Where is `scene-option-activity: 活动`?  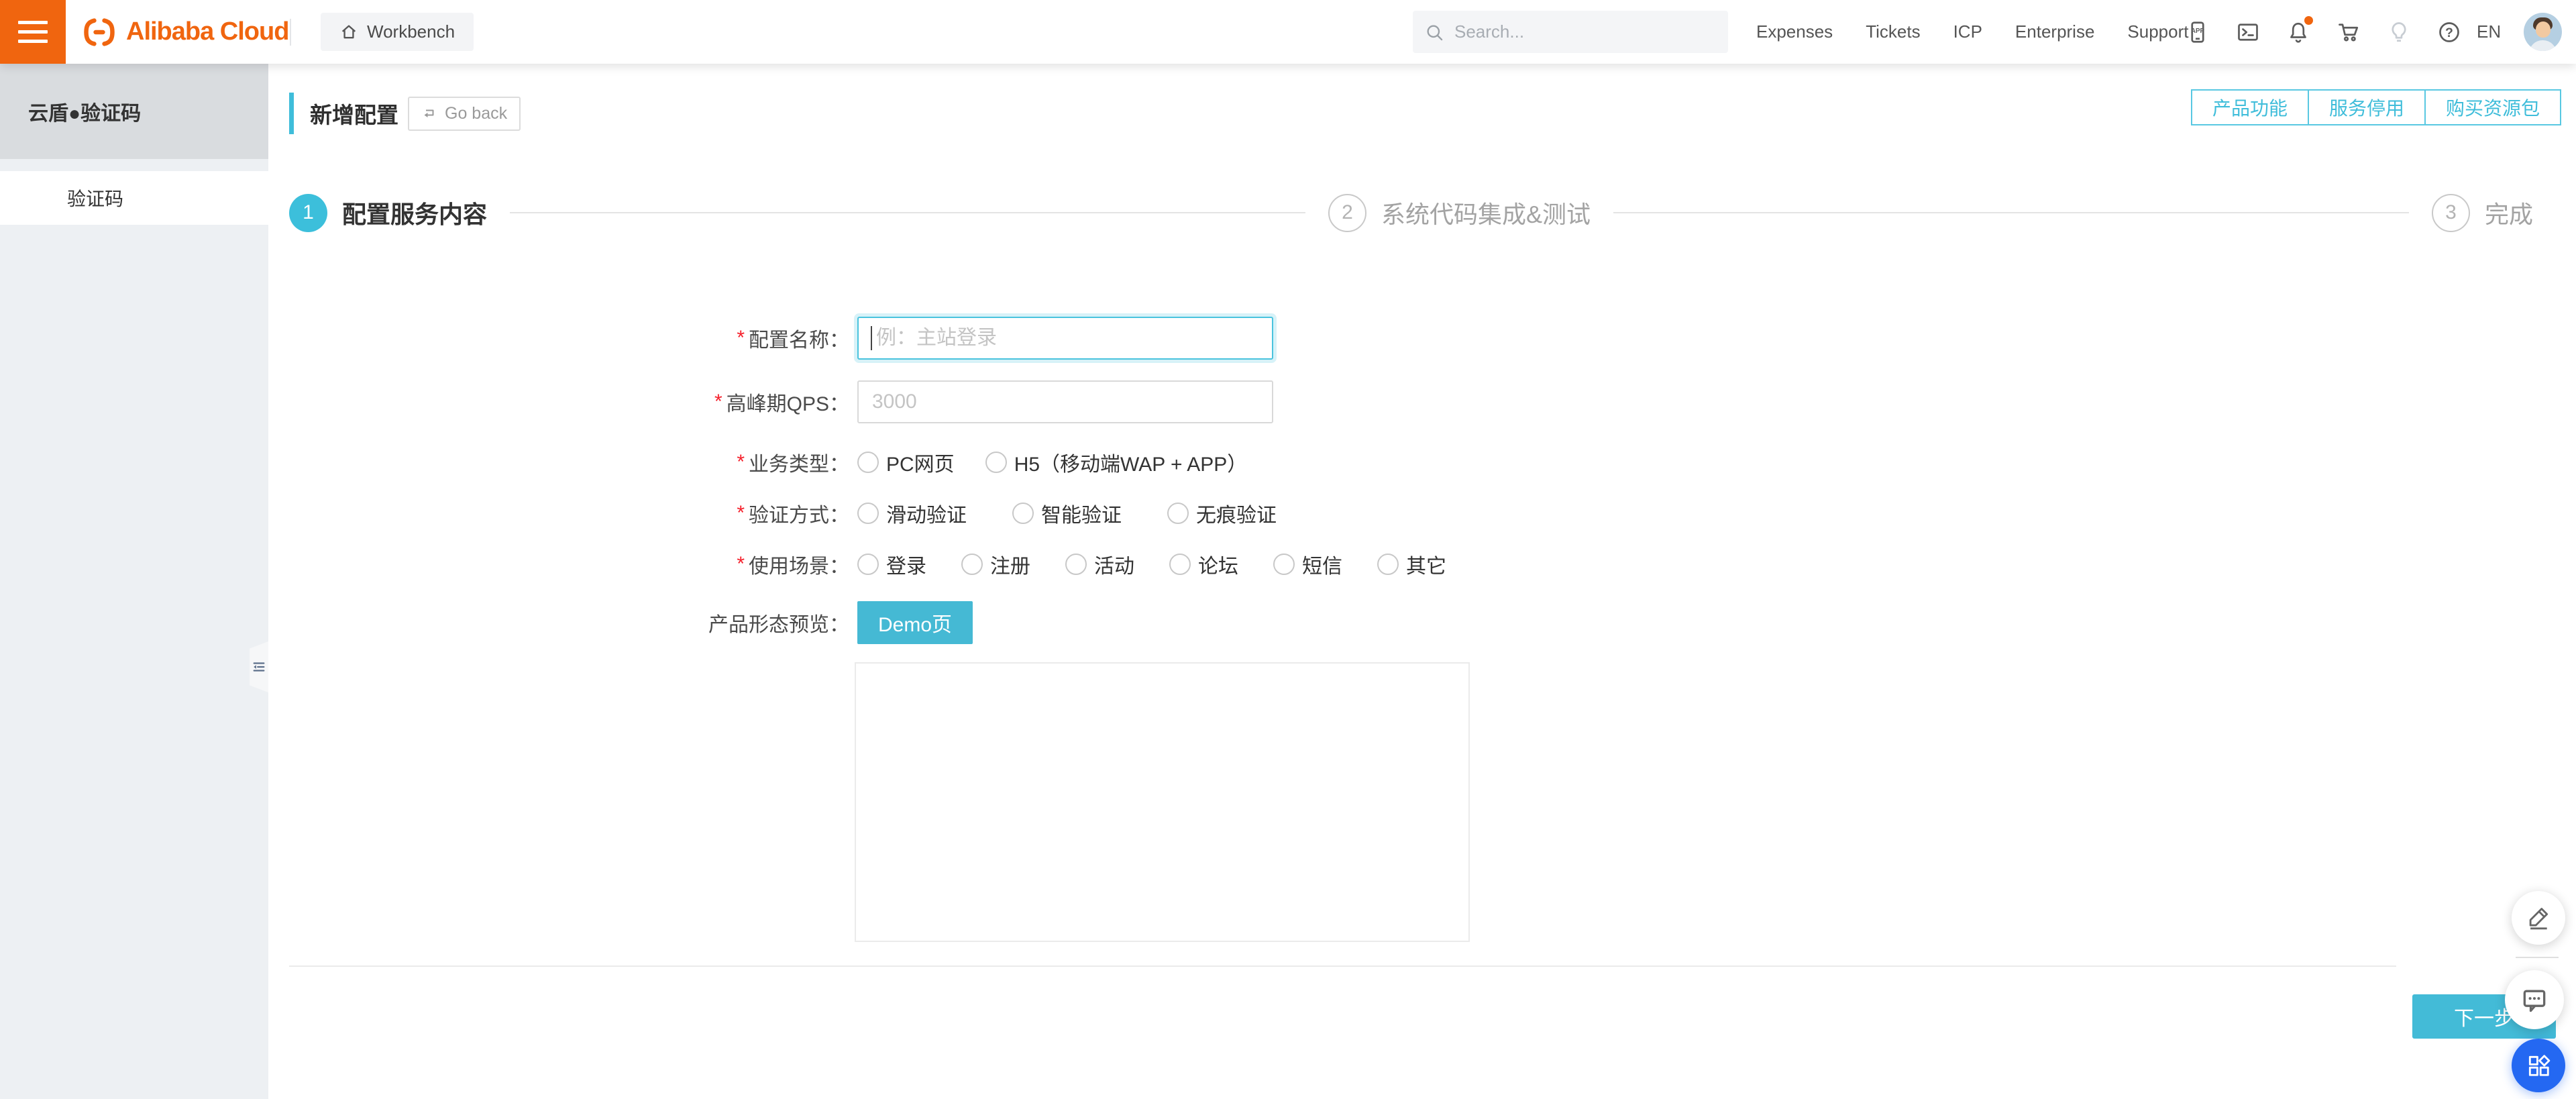
scene-option-activity: 活动 is located at coordinates (1099, 564).